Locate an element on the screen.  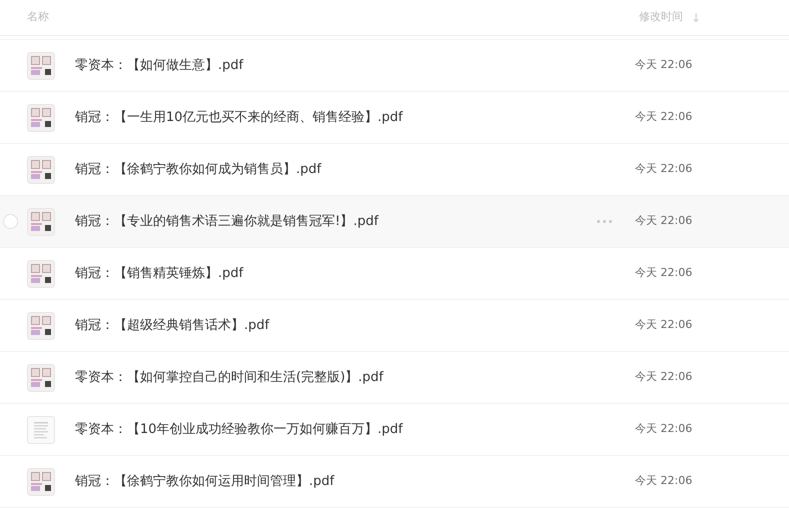
file-name: 销冠：【超级经典销售话术】.pdf is located at coordinates (172, 326).